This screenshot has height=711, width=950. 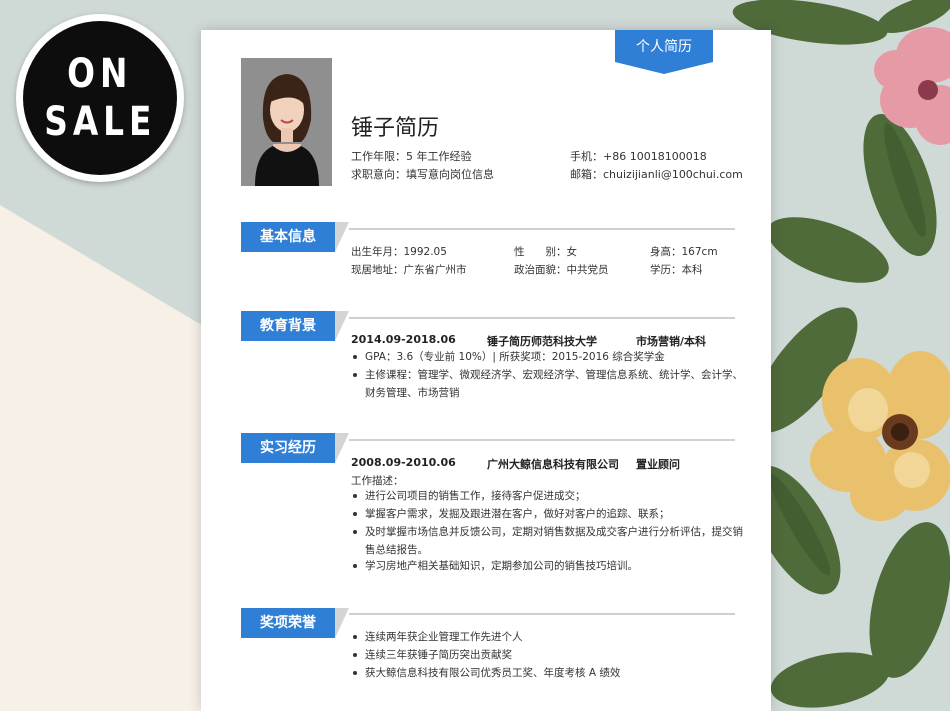 What do you see at coordinates (100, 74) in the screenshot?
I see `badge-line-1: ON` at bounding box center [100, 74].